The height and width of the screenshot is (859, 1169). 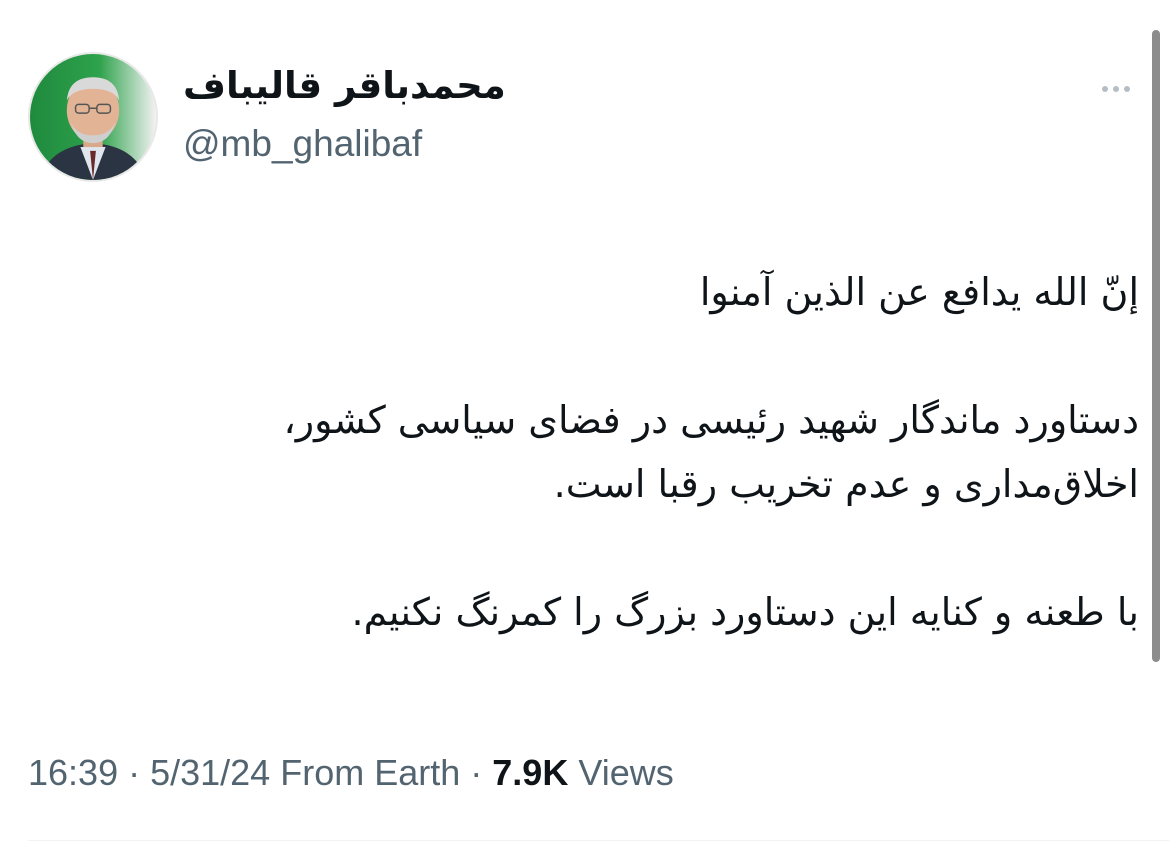 I want to click on tweet-time: 16:39, so click(x=73, y=772).